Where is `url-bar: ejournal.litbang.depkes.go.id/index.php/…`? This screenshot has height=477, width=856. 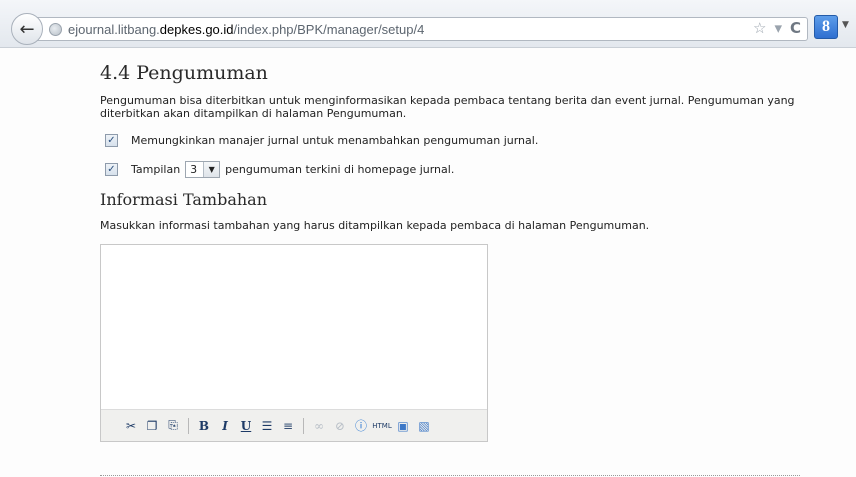
url-bar: ejournal.litbang.depkes.go.id/index.php/… is located at coordinates (419, 29).